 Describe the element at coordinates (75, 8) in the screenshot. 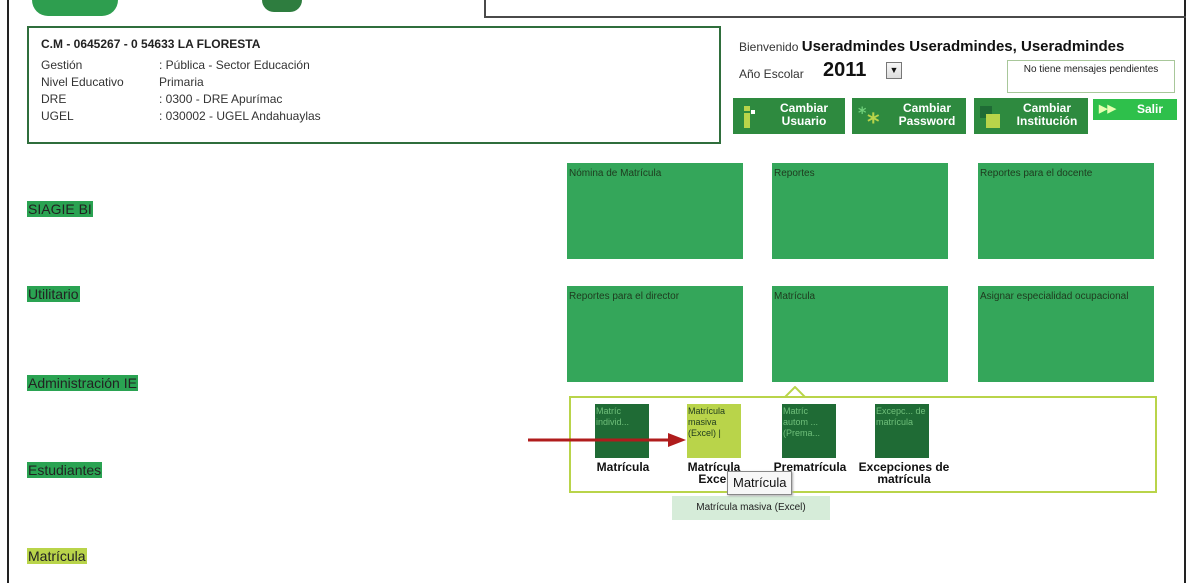

I see `top-tab-fragment` at that location.